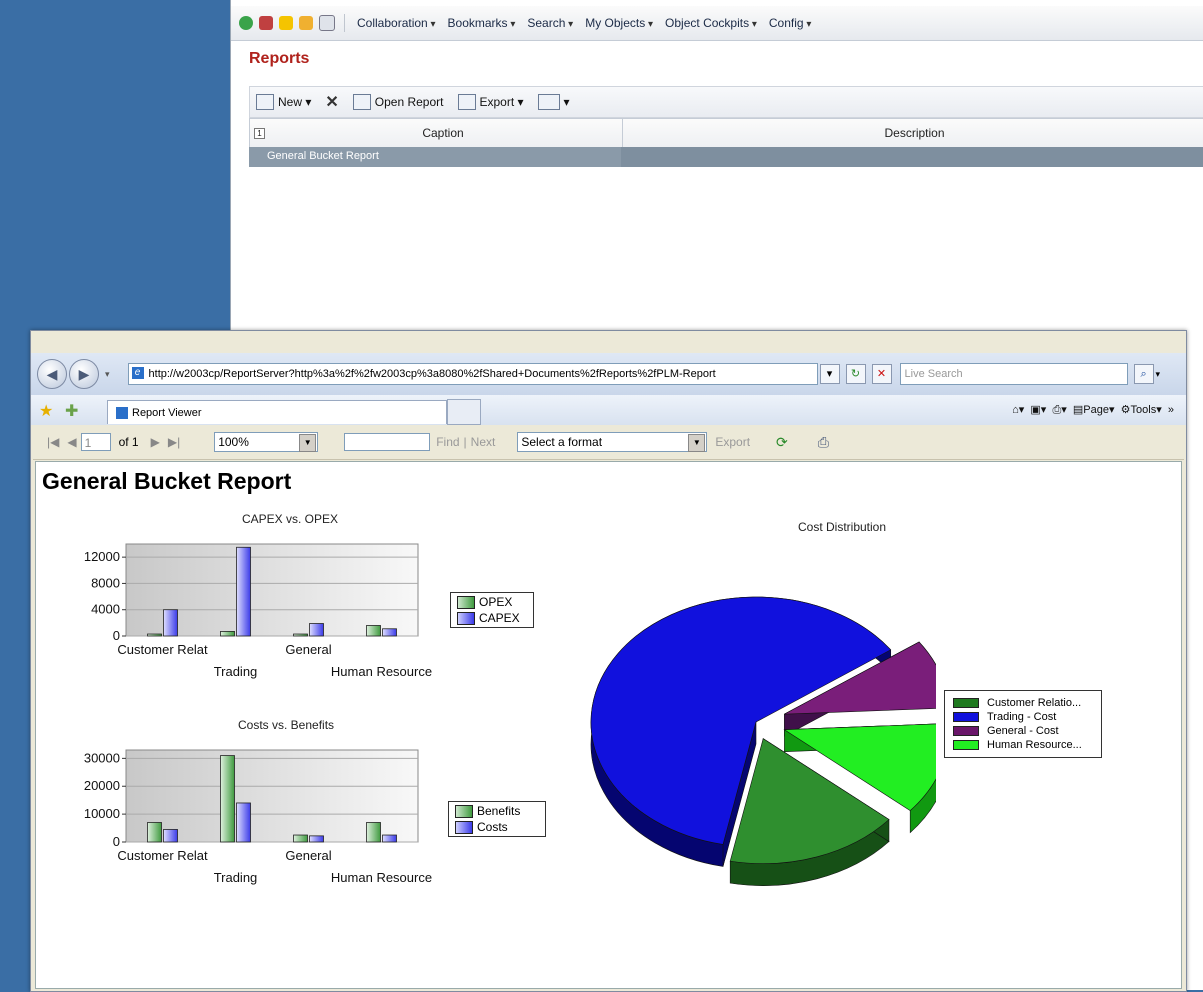 This screenshot has height=992, width=1203. Describe the element at coordinates (246, 23) in the screenshot. I see `back-icon` at that location.